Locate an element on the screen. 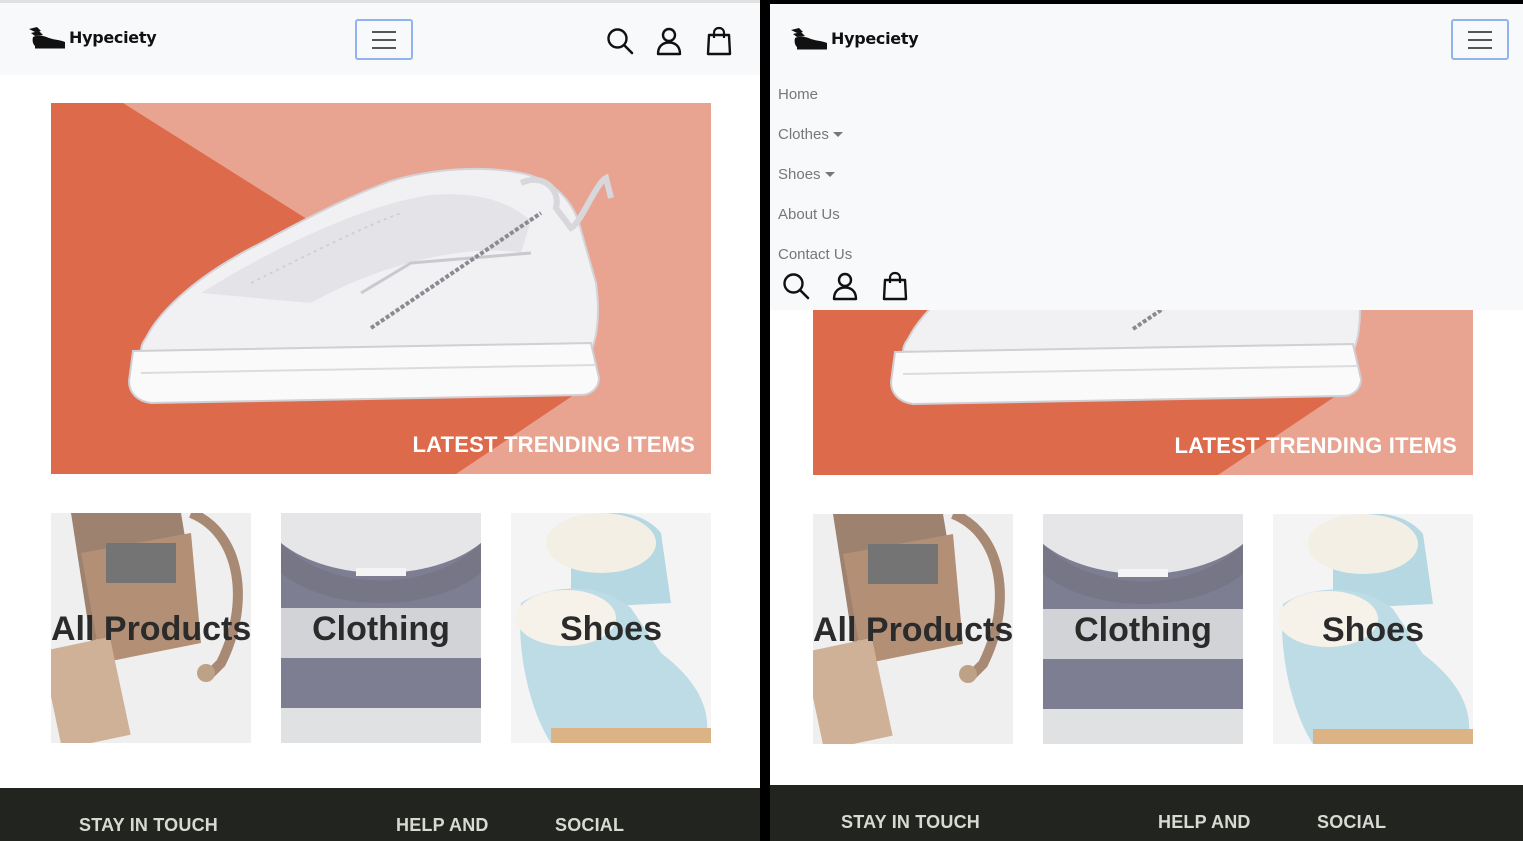  nav-item-shoes: Shoes is located at coordinates (815, 174).